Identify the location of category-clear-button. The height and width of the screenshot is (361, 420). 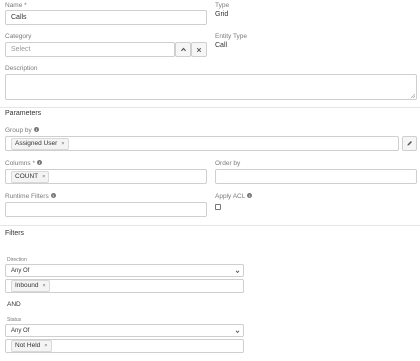
(199, 49).